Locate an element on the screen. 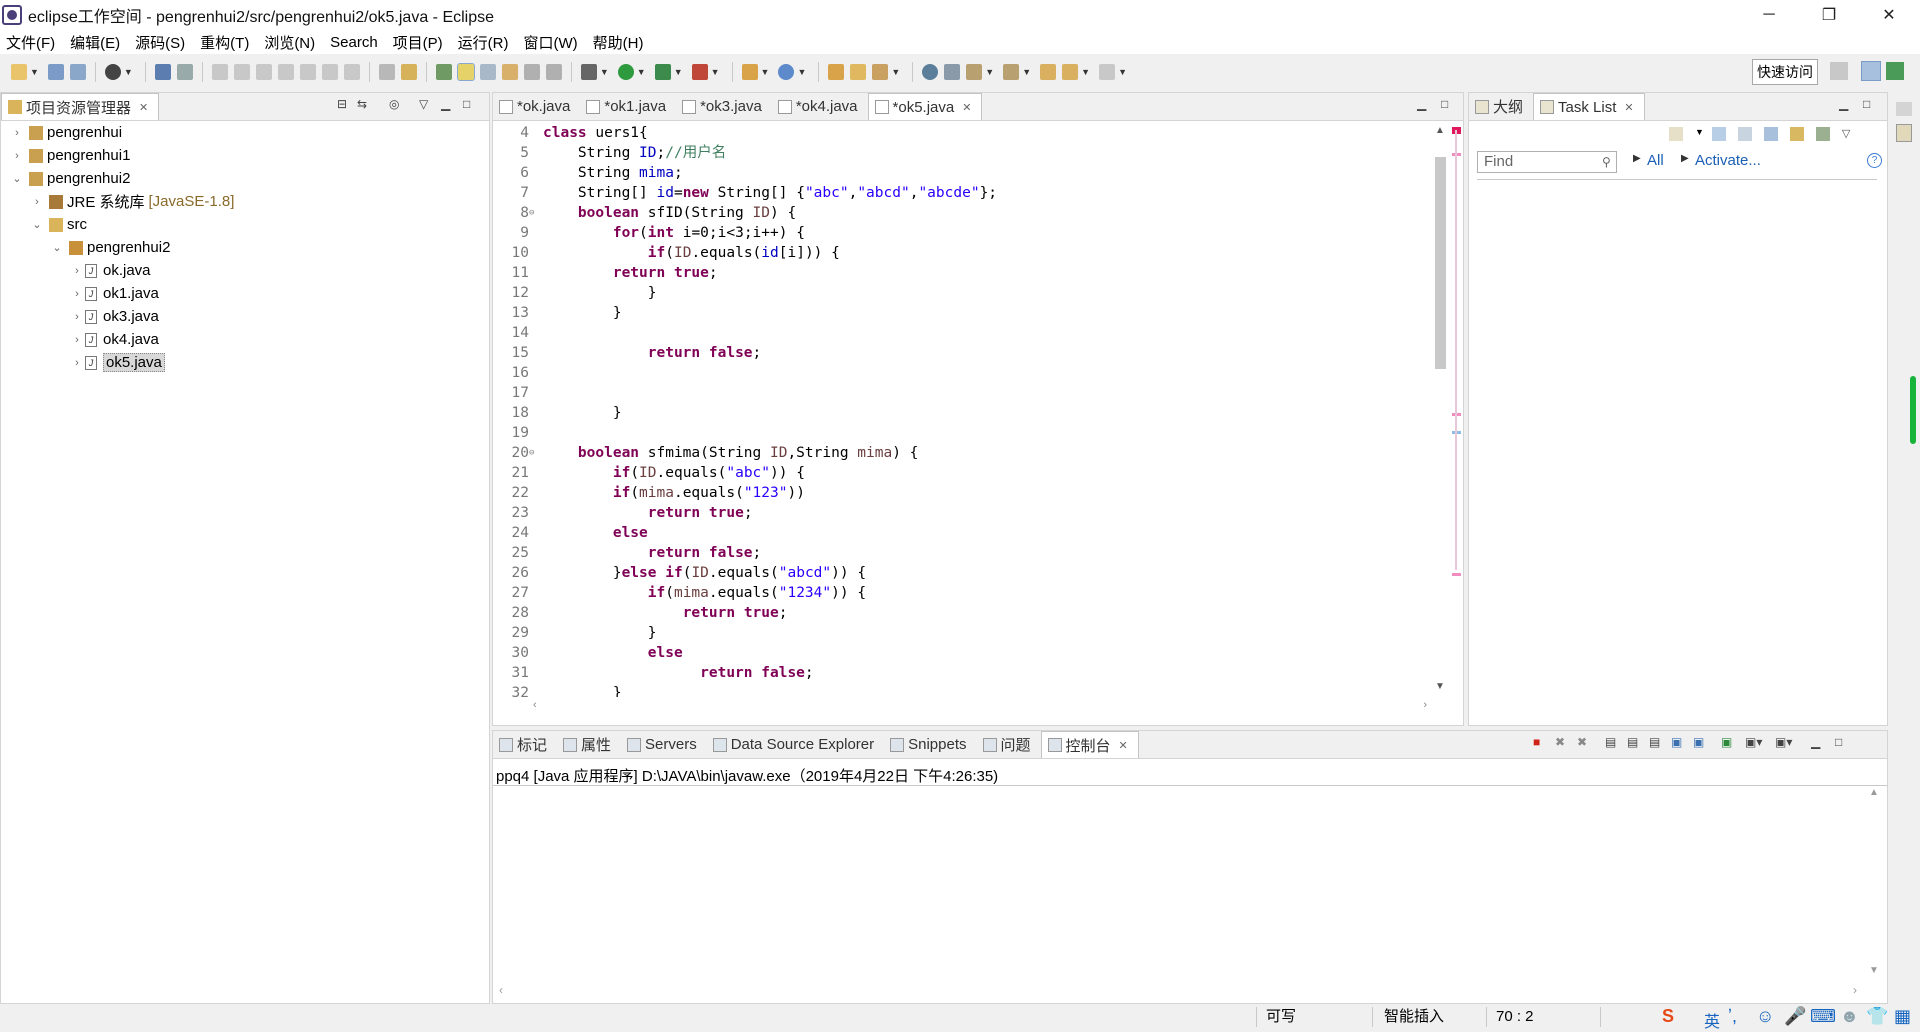 This screenshot has height=1032, width=1920. tree-item: ⌄ pengrenhui2 is located at coordinates (245, 178).